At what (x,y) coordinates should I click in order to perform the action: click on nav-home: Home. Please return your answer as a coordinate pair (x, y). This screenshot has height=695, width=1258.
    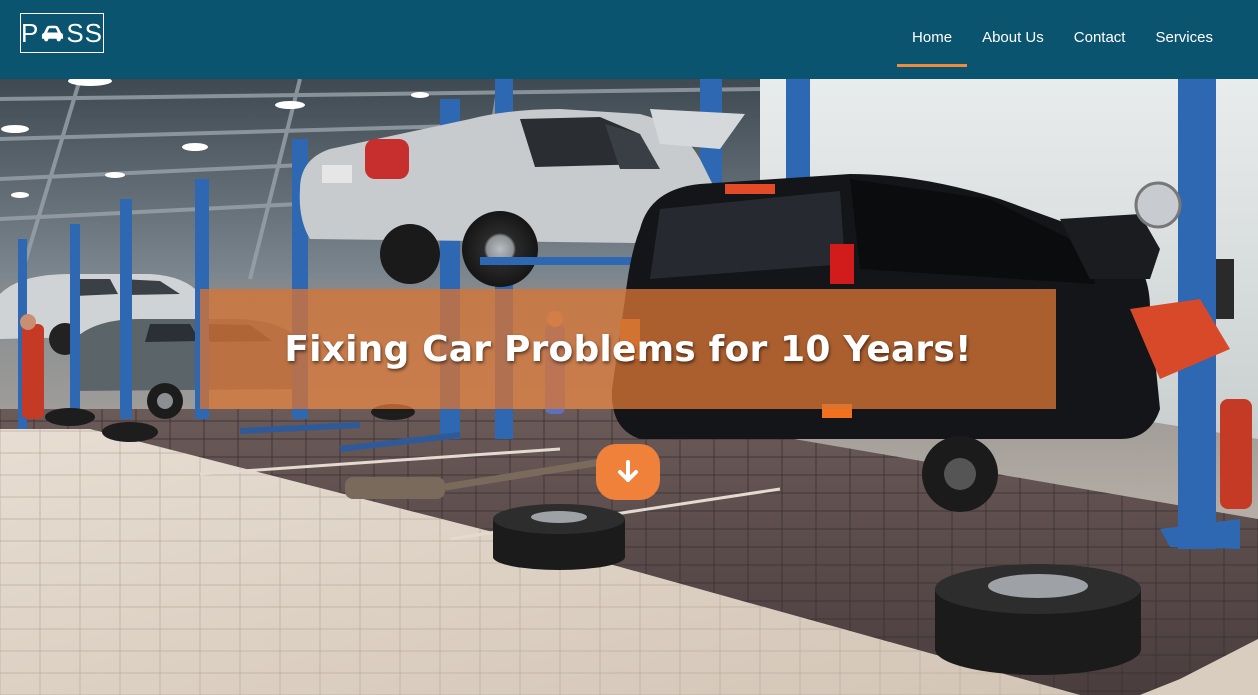
    Looking at the image, I should click on (932, 39).